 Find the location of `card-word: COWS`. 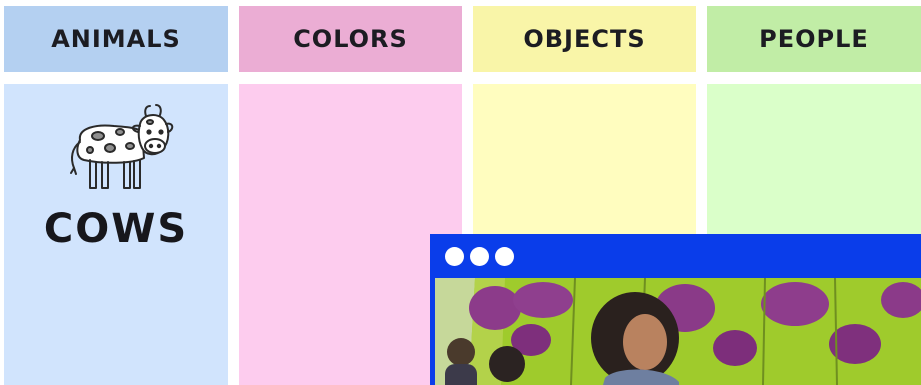

card-word: COWS is located at coordinates (116, 229).